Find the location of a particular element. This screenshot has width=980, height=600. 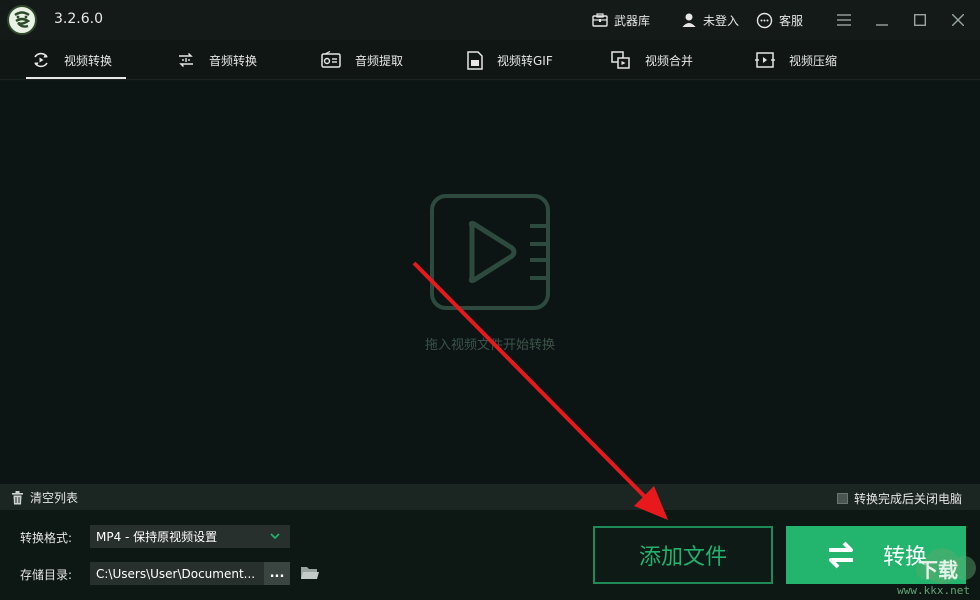

tab-label: 音频转换 is located at coordinates (233, 60).